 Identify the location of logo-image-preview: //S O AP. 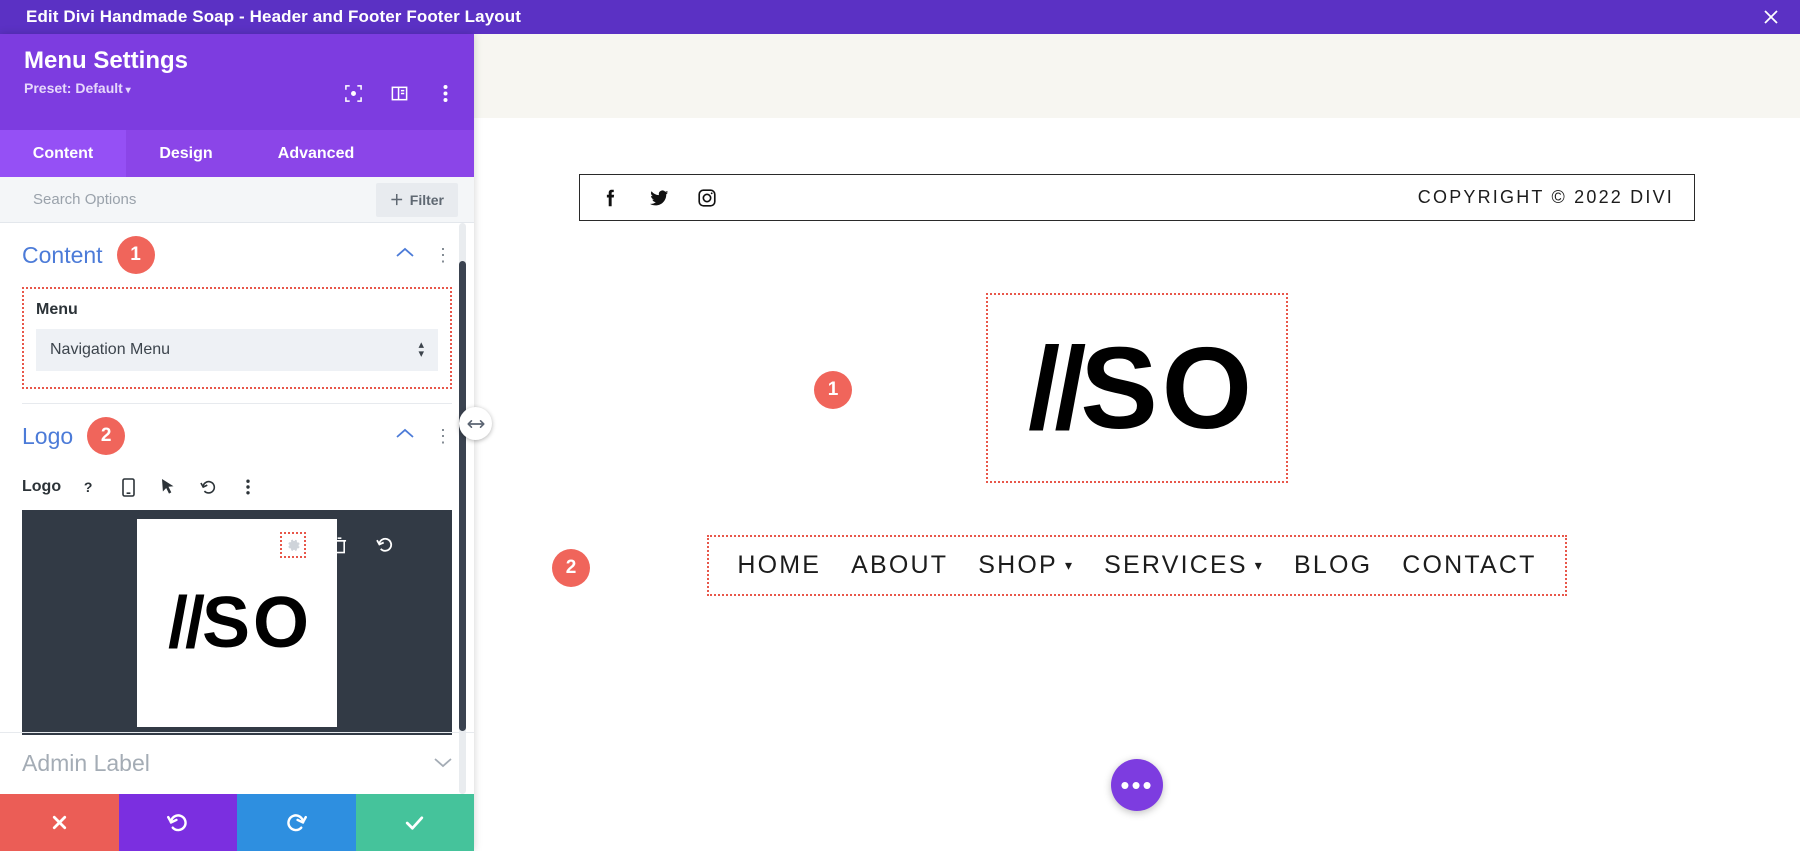
(237, 622).